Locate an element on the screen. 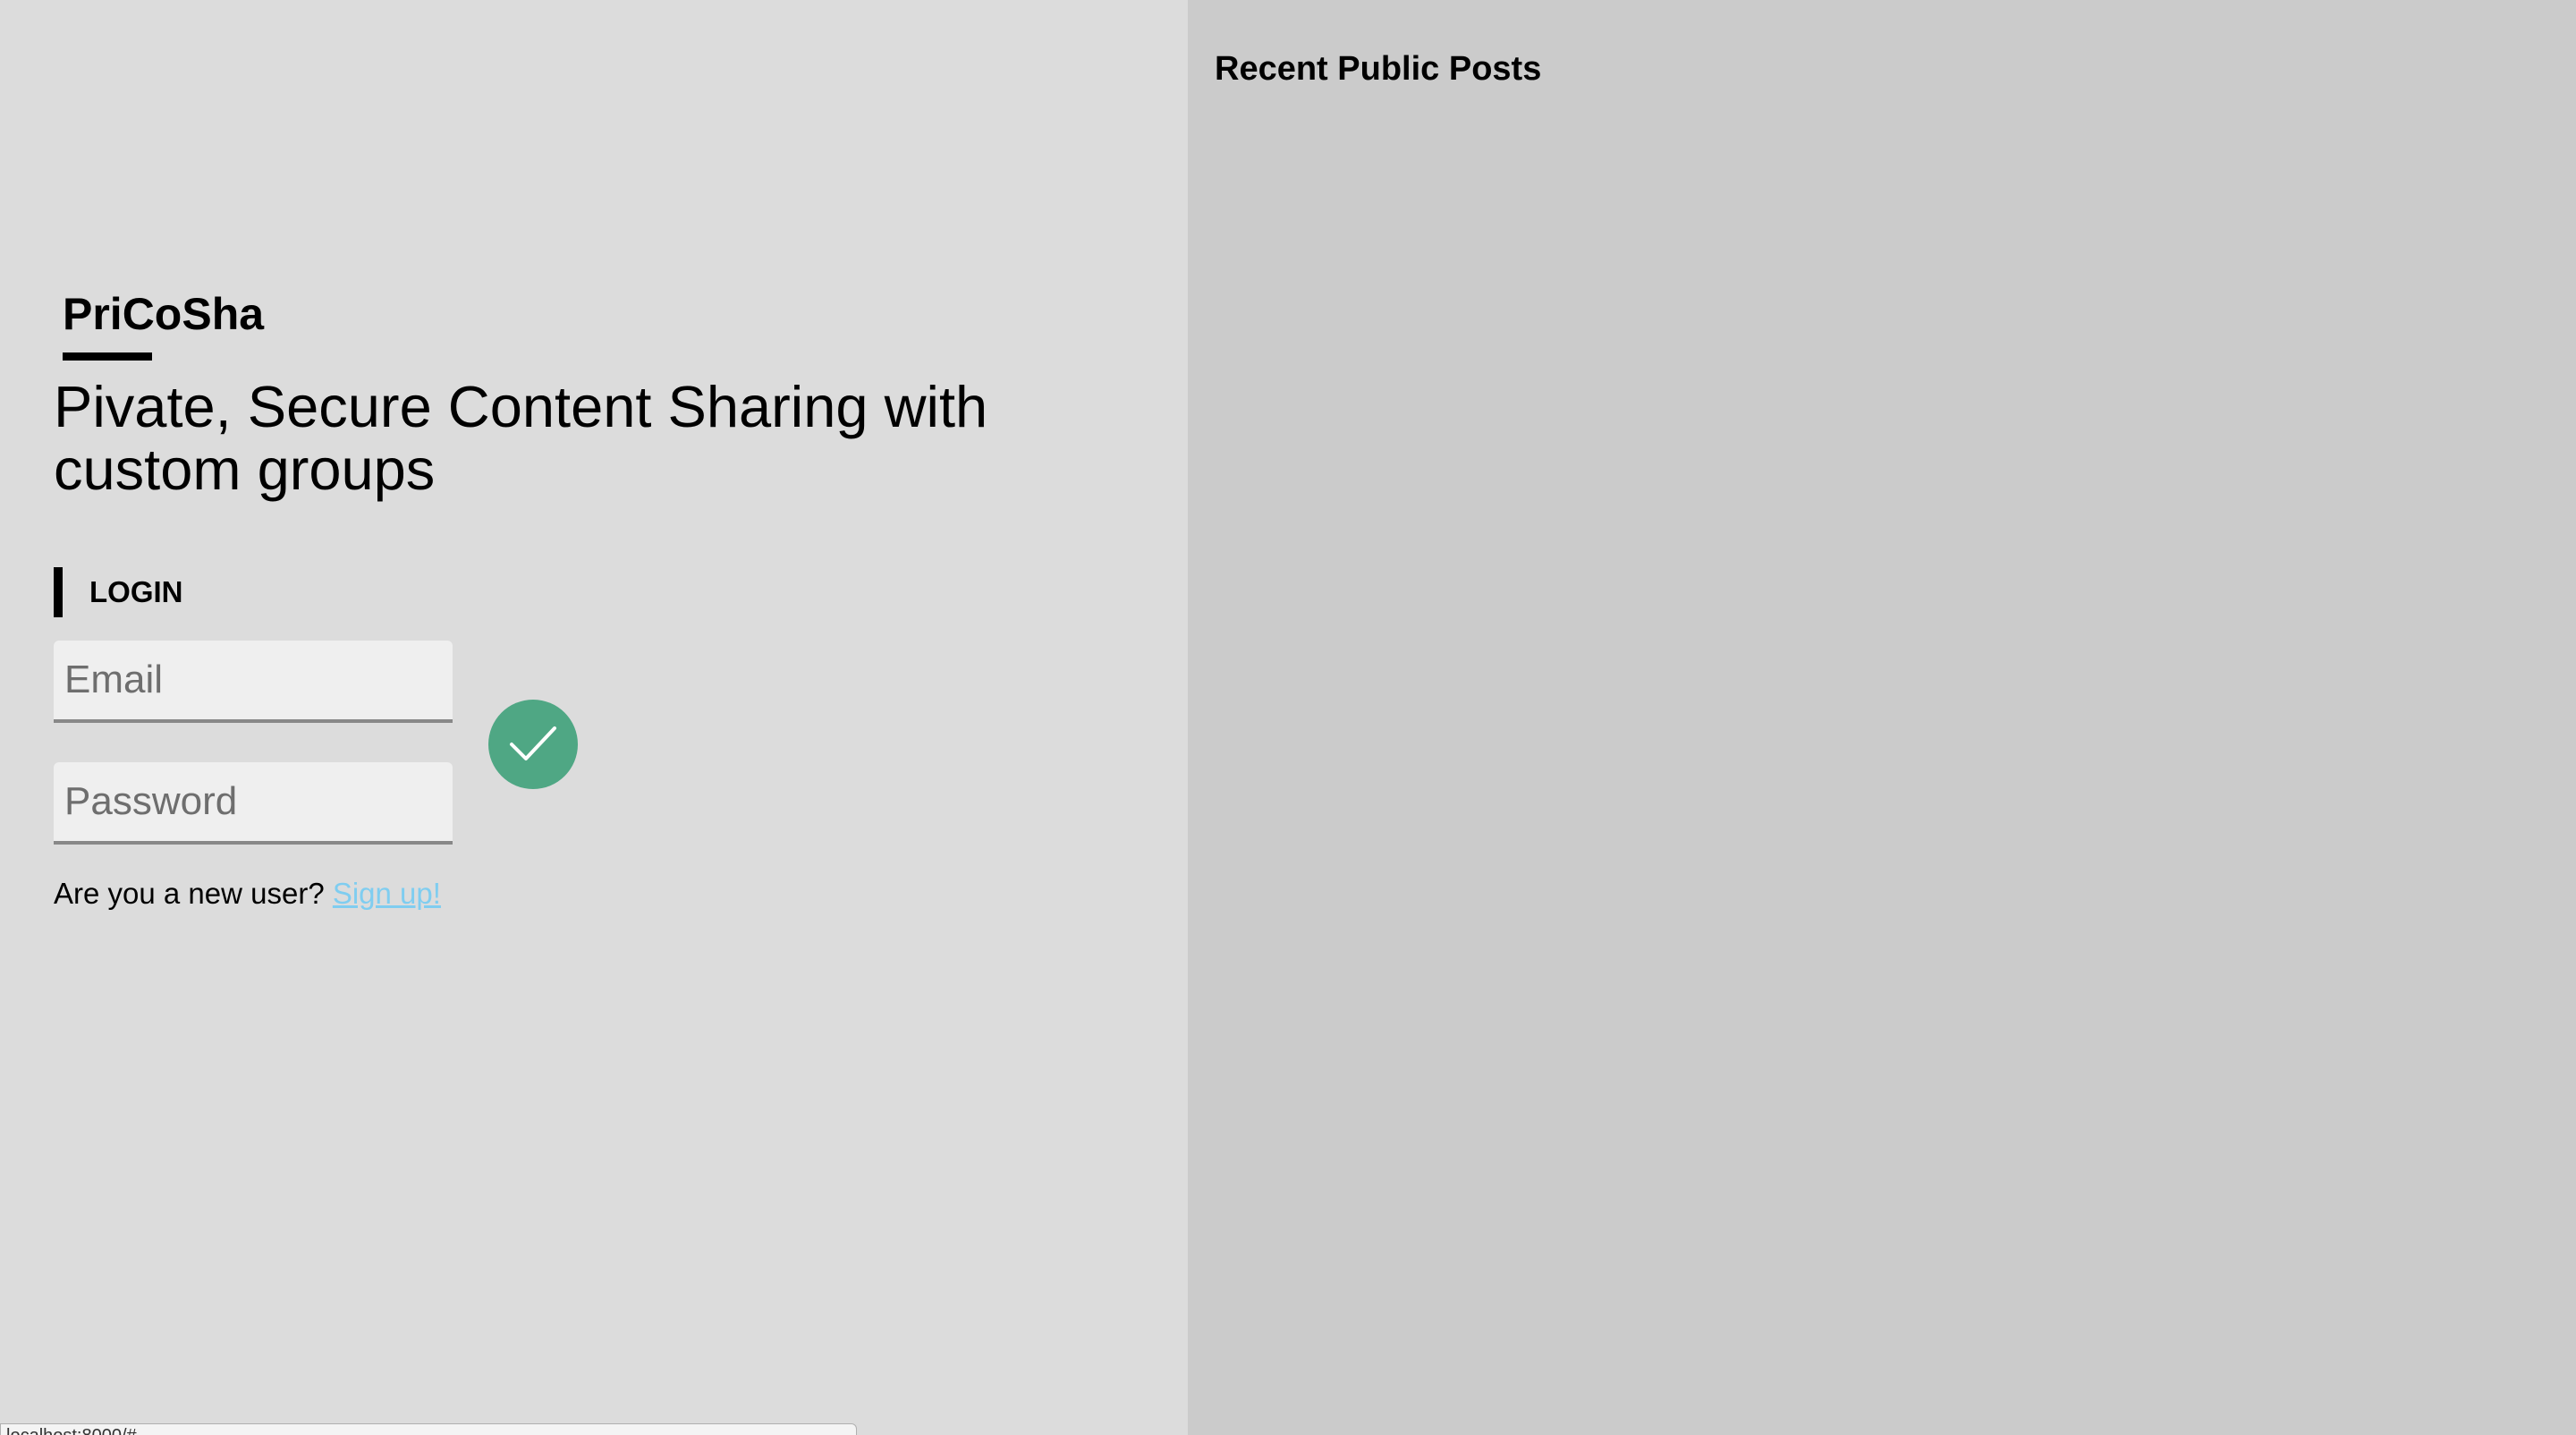  browser-status-bar: localhost:8000/# is located at coordinates (428, 1429).